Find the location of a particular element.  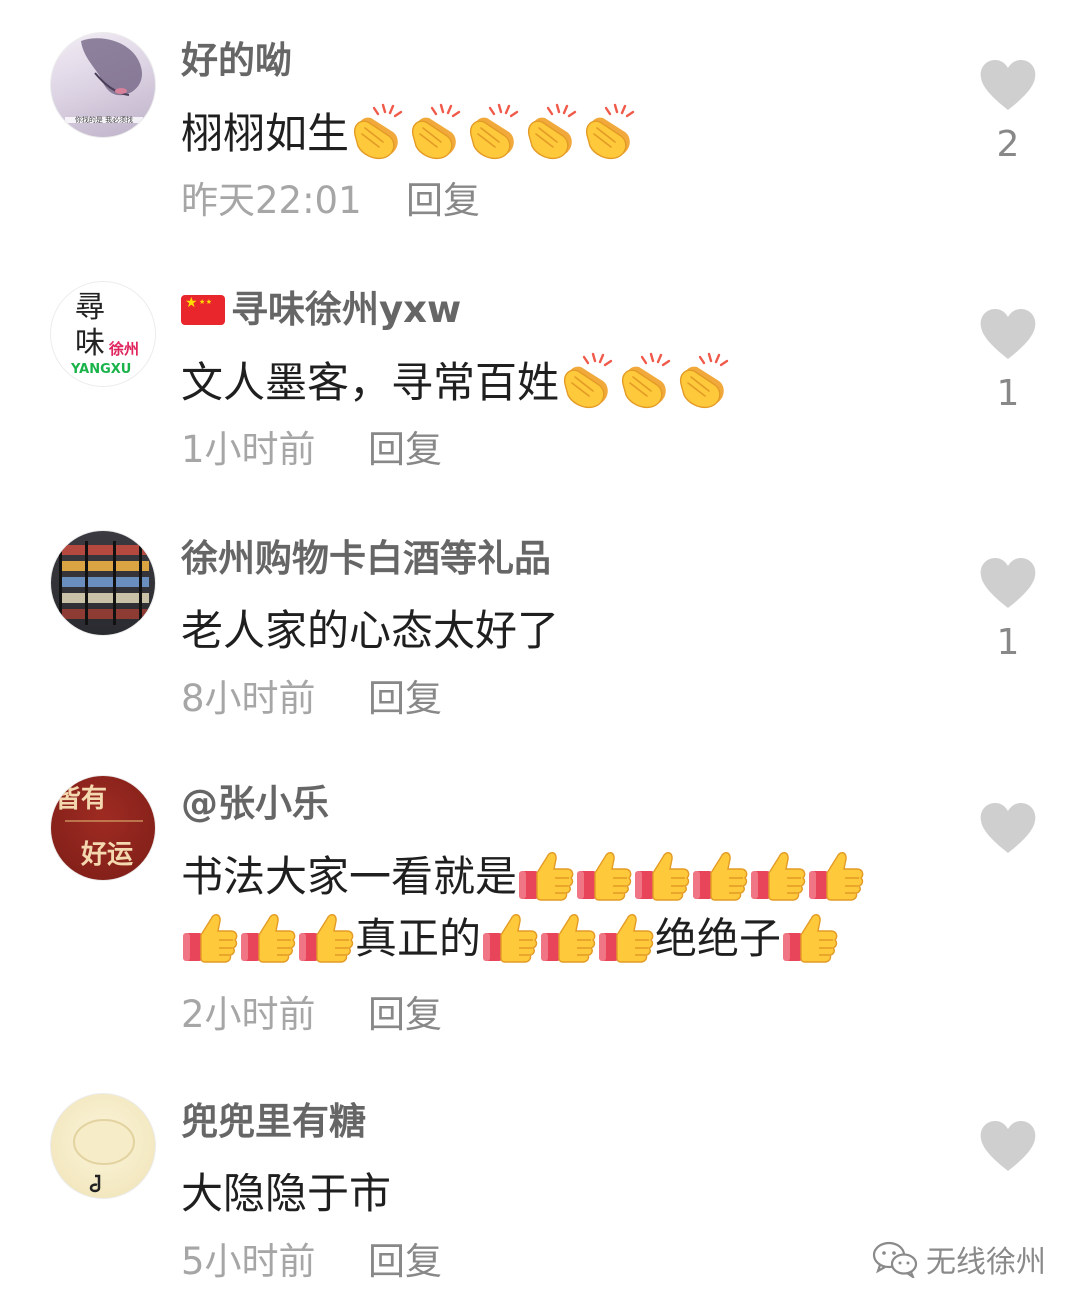

watermark-text: 无线徐州 is located at coordinates (986, 1262).